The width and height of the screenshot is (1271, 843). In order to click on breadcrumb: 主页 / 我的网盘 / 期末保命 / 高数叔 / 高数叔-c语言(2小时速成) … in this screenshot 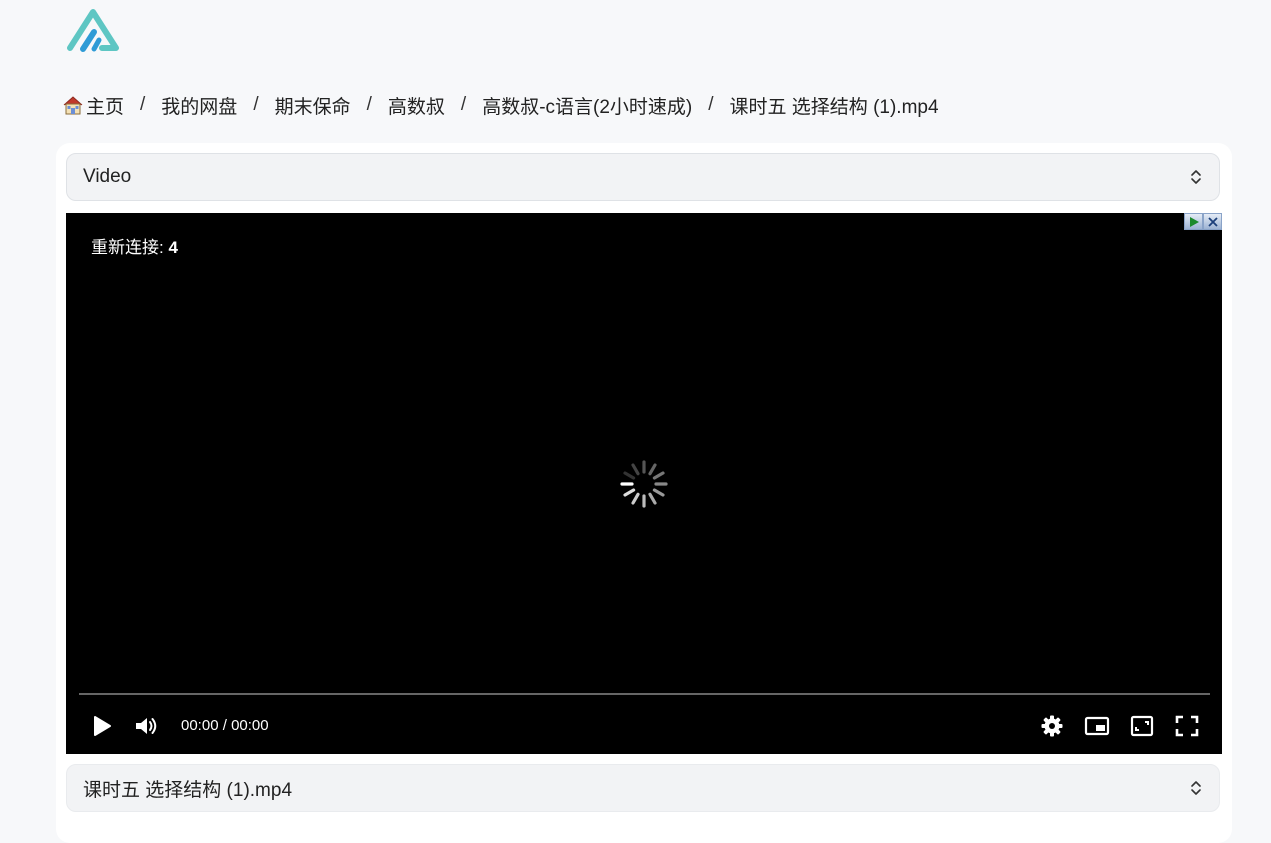, I will do `click(500, 105)`.